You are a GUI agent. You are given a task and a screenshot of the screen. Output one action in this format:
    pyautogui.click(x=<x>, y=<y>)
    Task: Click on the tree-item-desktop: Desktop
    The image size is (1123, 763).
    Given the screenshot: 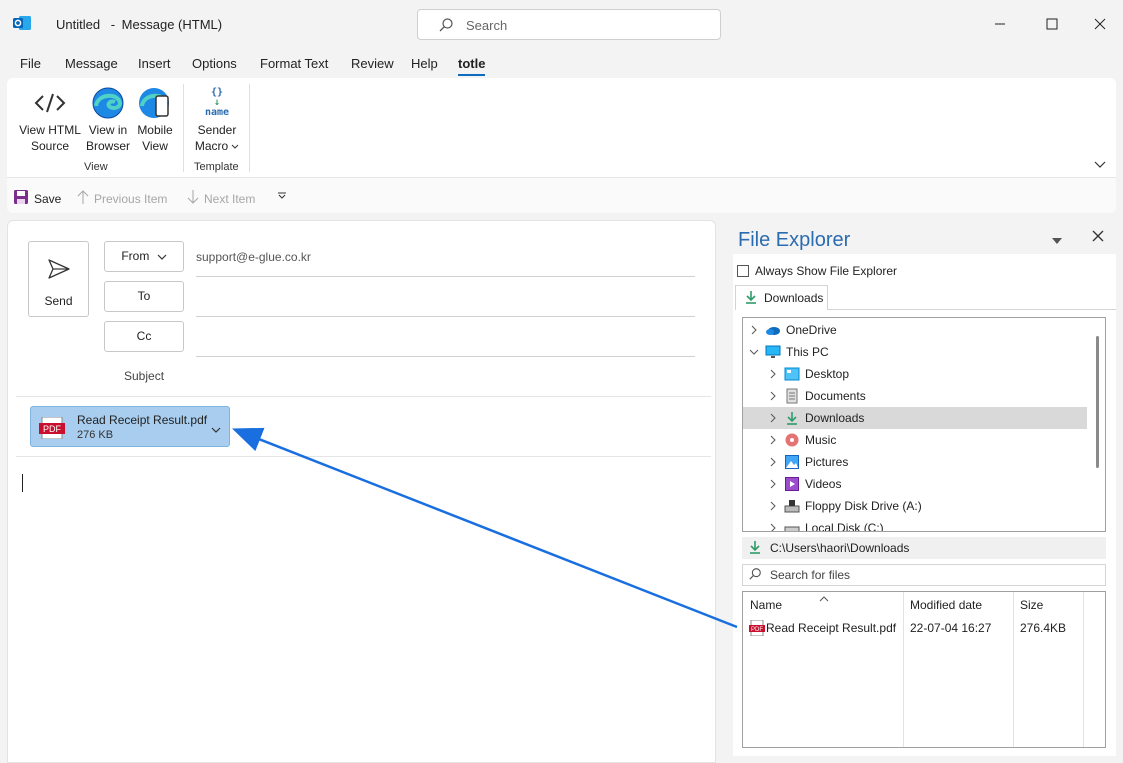 What is the action you would take?
    pyautogui.click(x=915, y=374)
    